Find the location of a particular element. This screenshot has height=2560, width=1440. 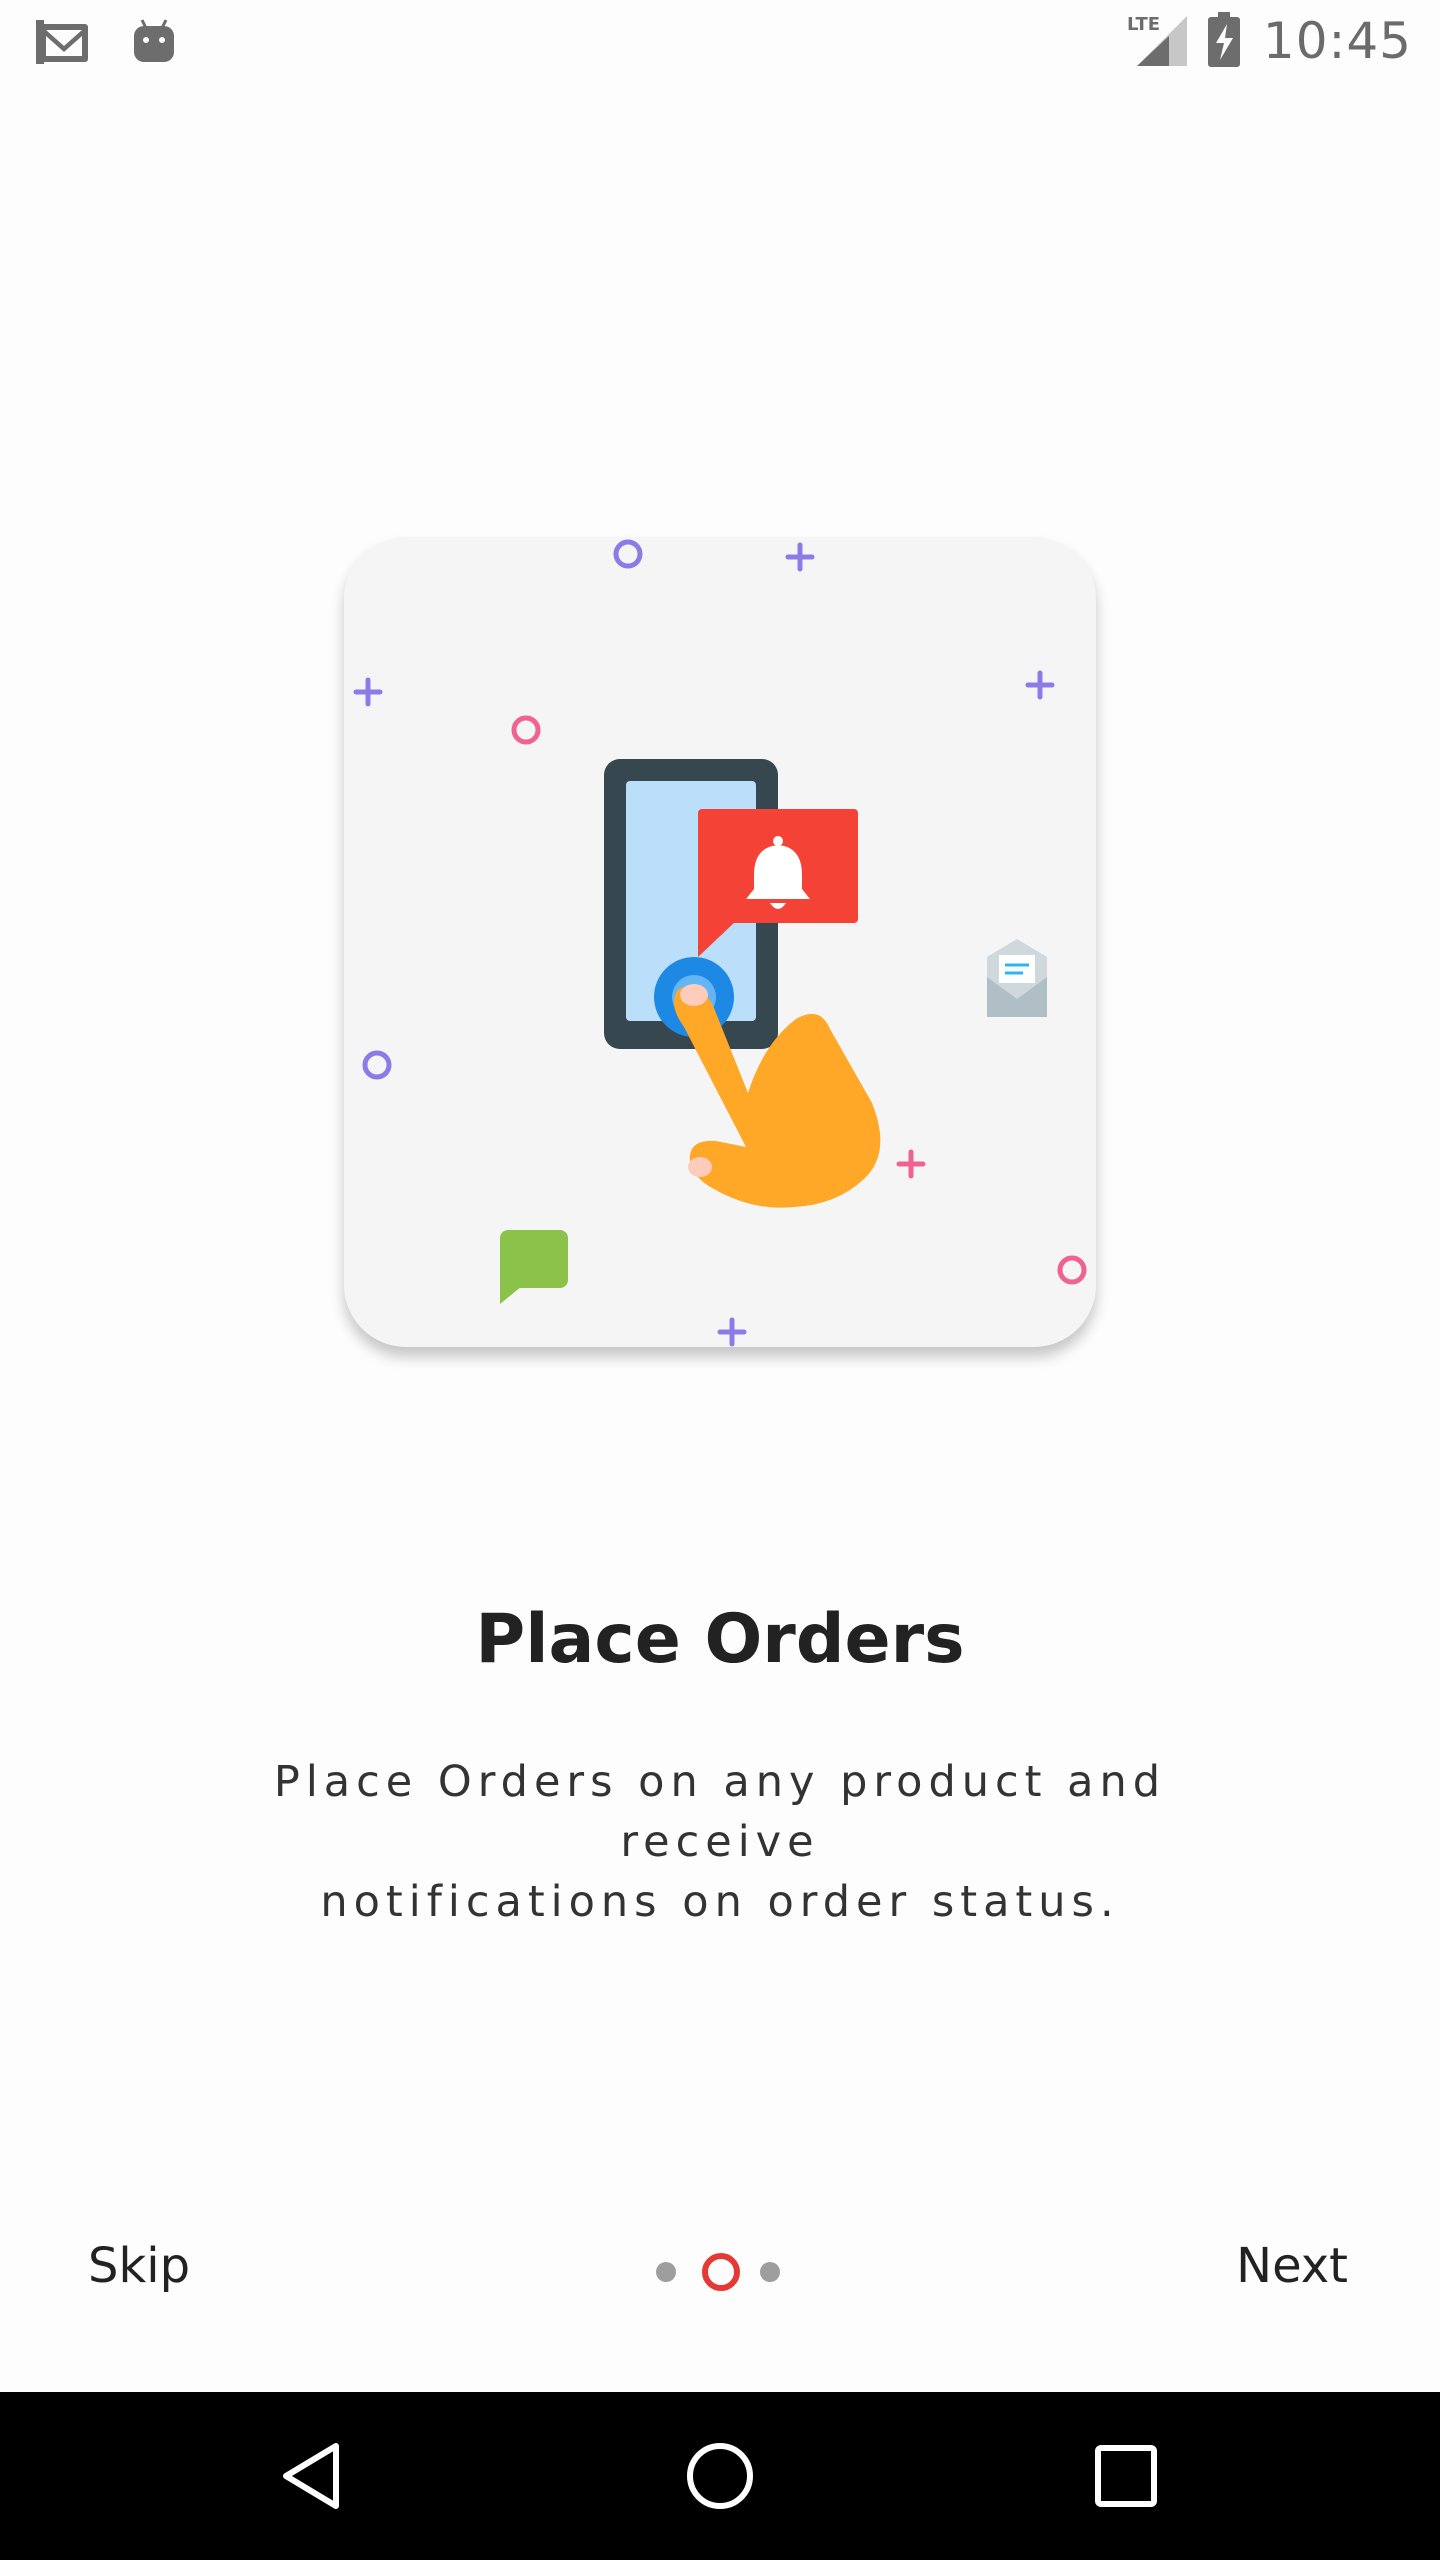

status-time: 10:45 is located at coordinates (1337, 41).